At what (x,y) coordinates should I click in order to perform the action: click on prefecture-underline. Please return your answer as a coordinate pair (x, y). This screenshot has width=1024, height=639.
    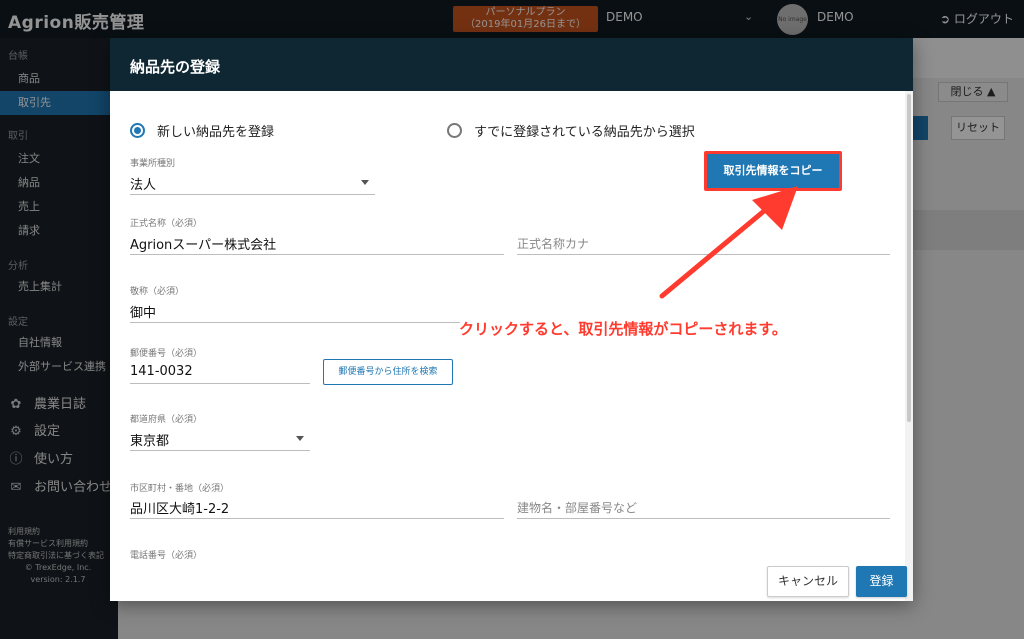
    Looking at the image, I should click on (220, 450).